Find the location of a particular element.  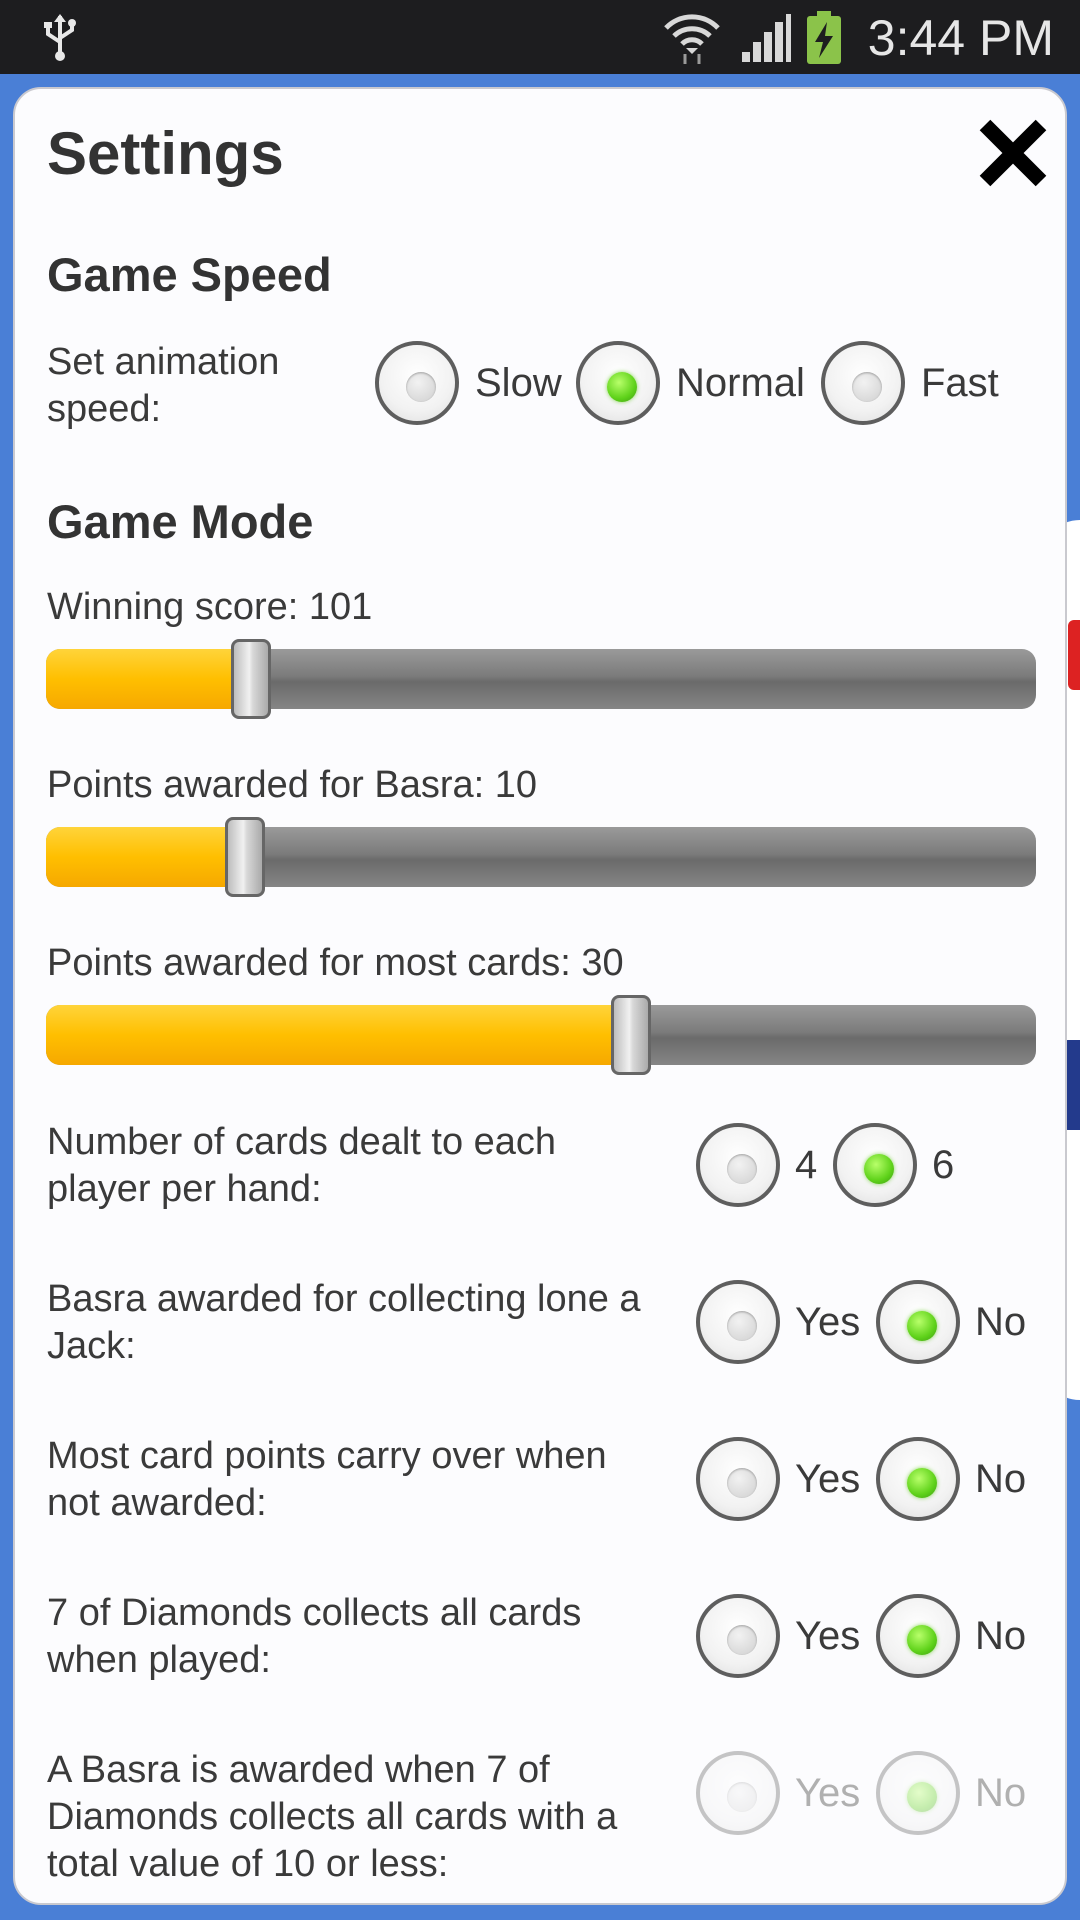

clock: 3:44 PM is located at coordinates (960, 38).